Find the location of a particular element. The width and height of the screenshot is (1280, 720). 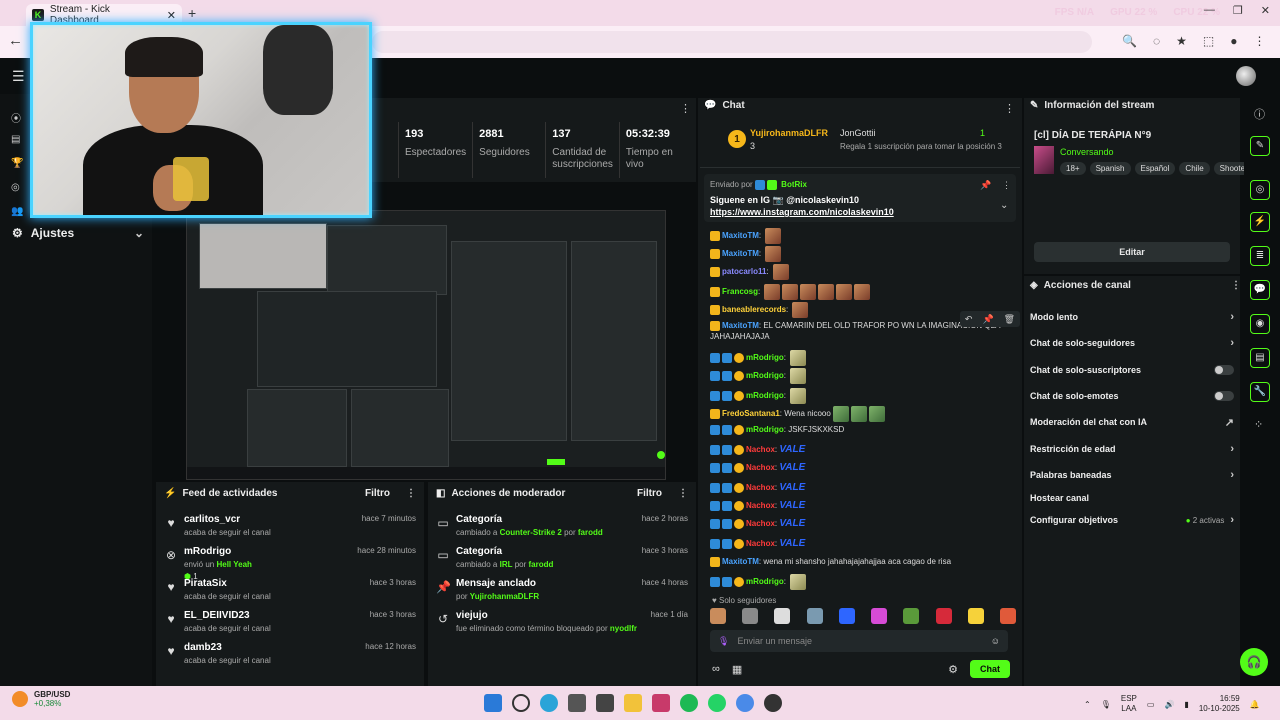

chat-username: baneablerecords is located at coordinates (754, 309).